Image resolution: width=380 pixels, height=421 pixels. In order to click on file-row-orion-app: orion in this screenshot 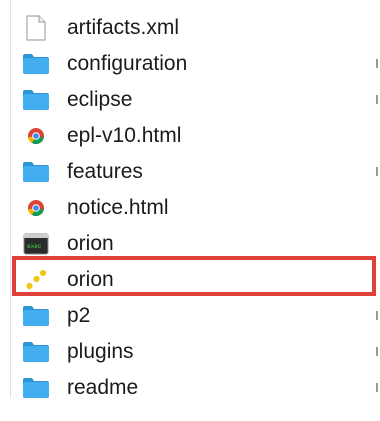, I will do `click(197, 280)`.